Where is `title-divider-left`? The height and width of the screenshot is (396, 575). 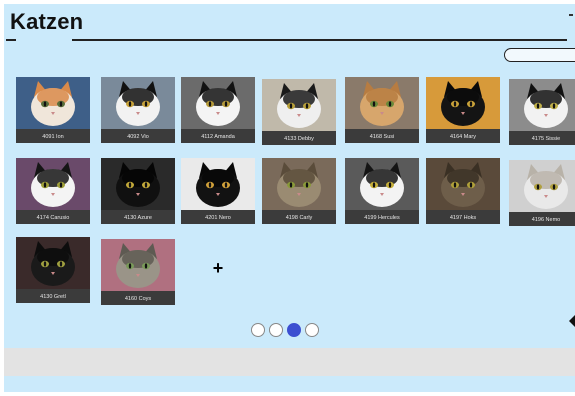 title-divider-left is located at coordinates (11, 40).